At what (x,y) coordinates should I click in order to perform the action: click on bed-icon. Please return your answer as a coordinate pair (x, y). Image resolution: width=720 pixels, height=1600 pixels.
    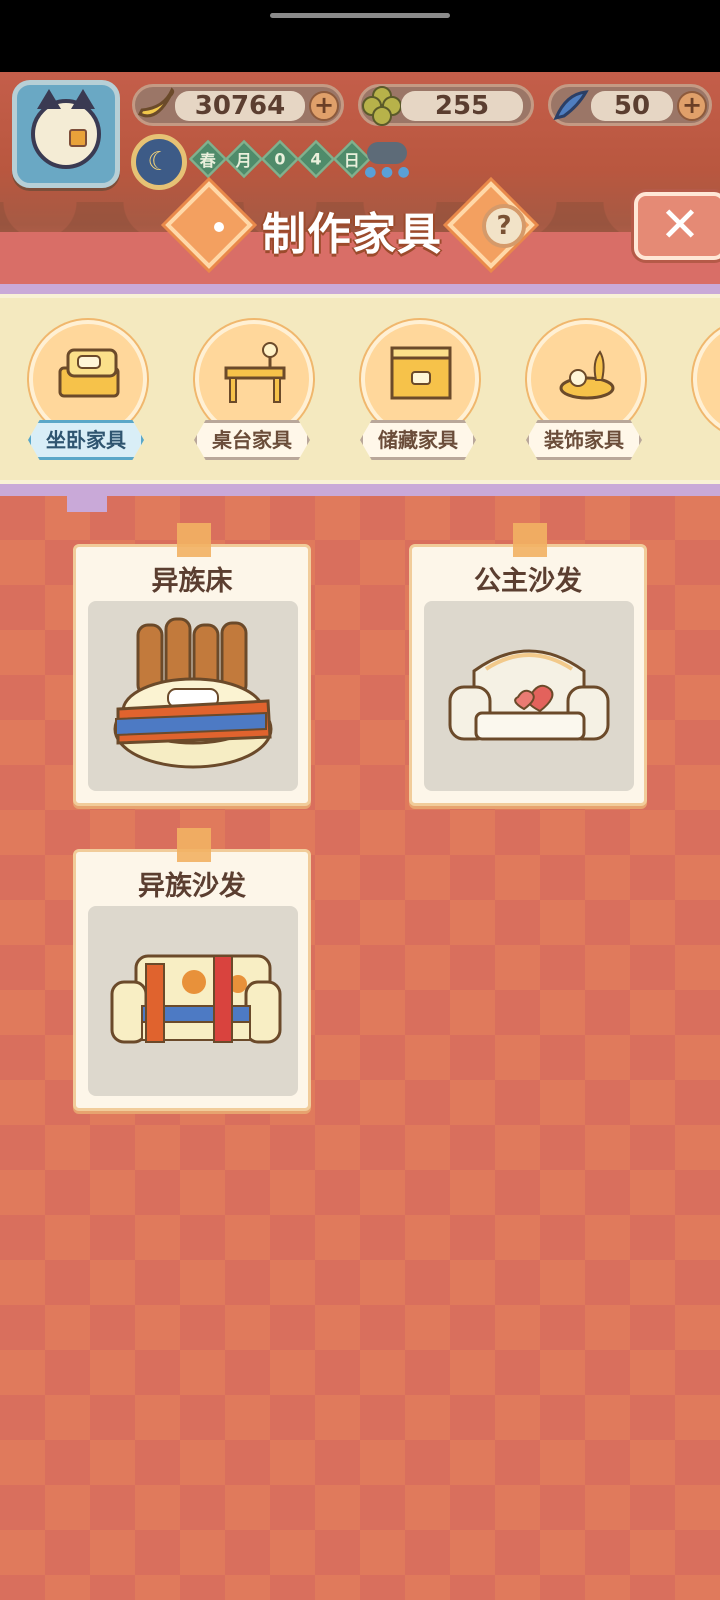
    Looking at the image, I should click on (89, 373).